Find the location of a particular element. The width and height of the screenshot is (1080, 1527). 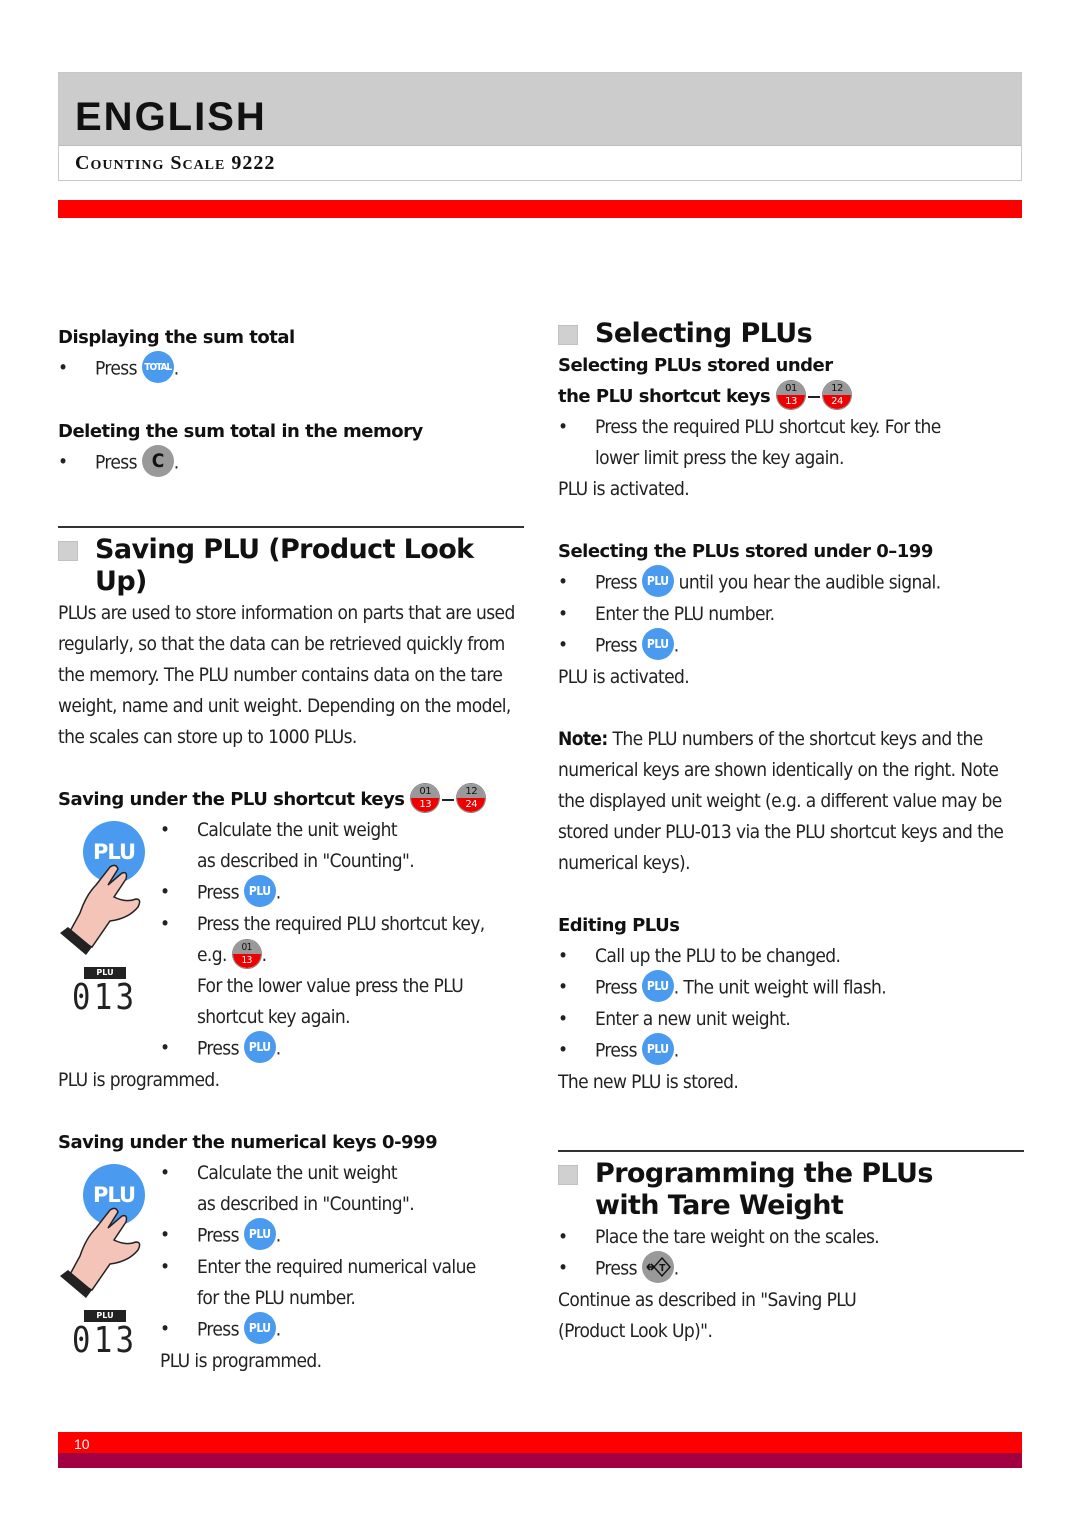

header-title-band: ENGLISH is located at coordinates (540, 109).